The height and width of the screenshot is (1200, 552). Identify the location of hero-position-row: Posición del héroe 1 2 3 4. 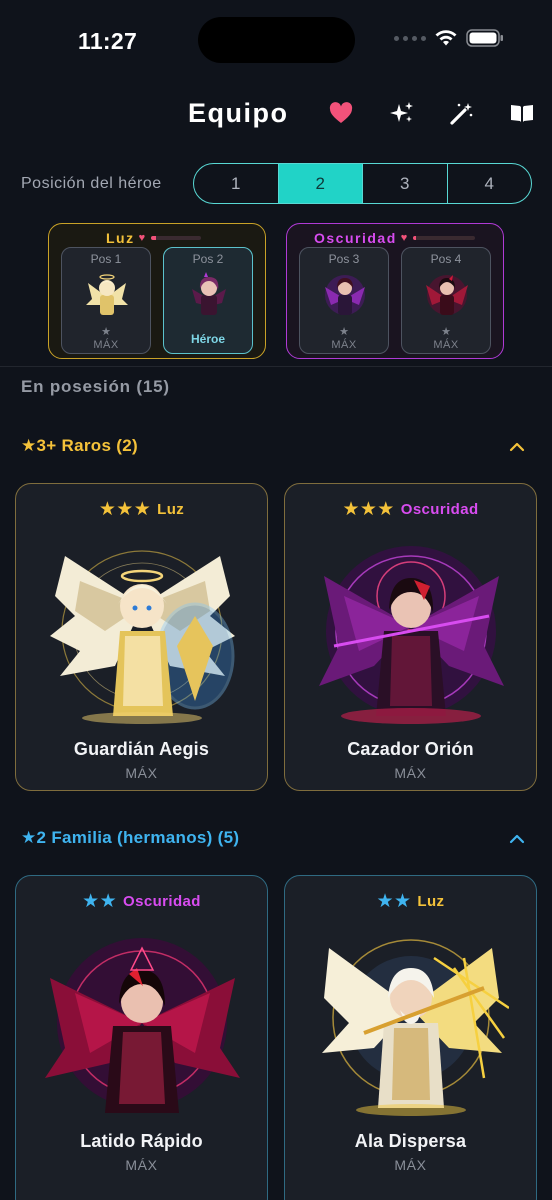
(276, 184).